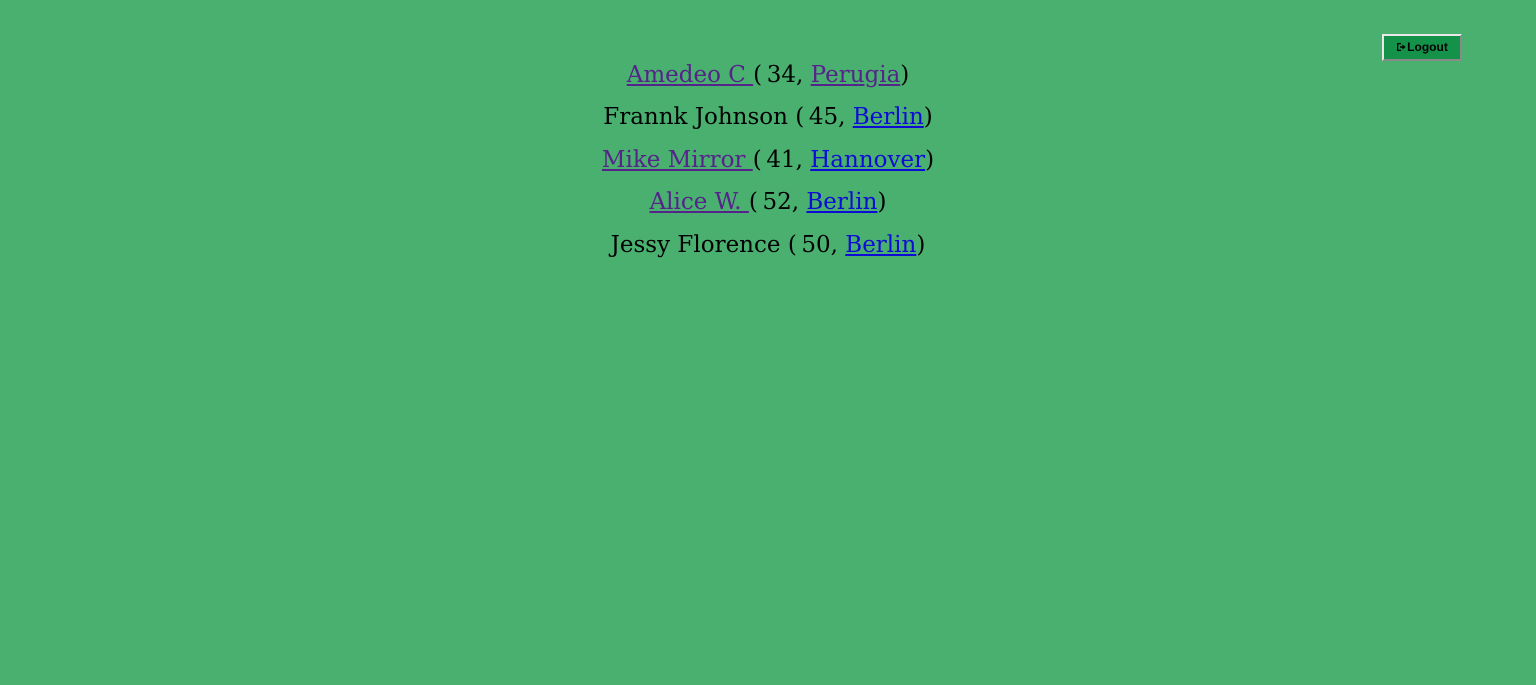  What do you see at coordinates (867, 160) in the screenshot?
I see `person-city-link: Hannover` at bounding box center [867, 160].